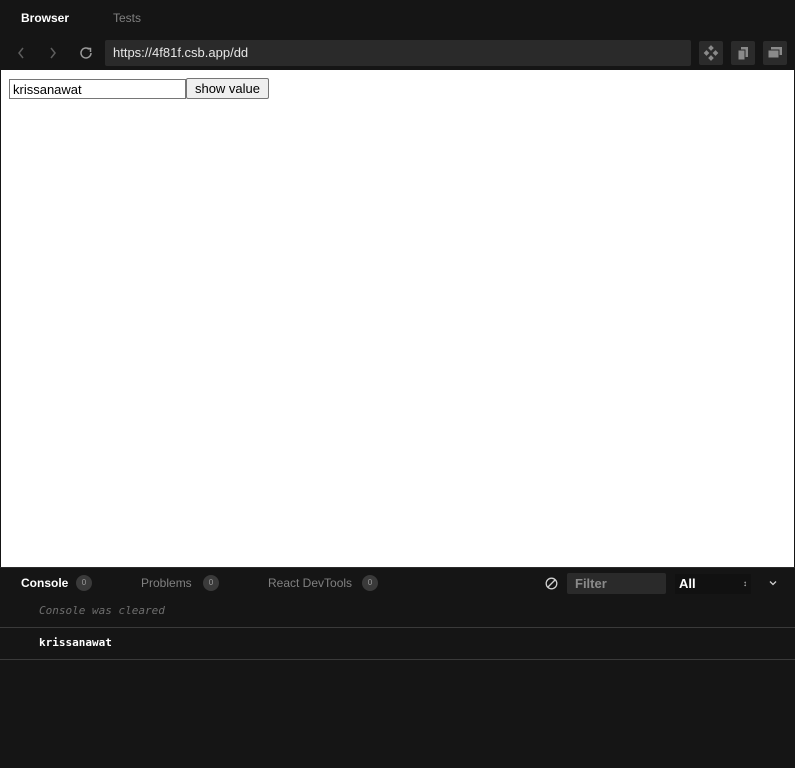 This screenshot has width=795, height=768. What do you see at coordinates (773, 583) in the screenshot?
I see `chevron-down-icon` at bounding box center [773, 583].